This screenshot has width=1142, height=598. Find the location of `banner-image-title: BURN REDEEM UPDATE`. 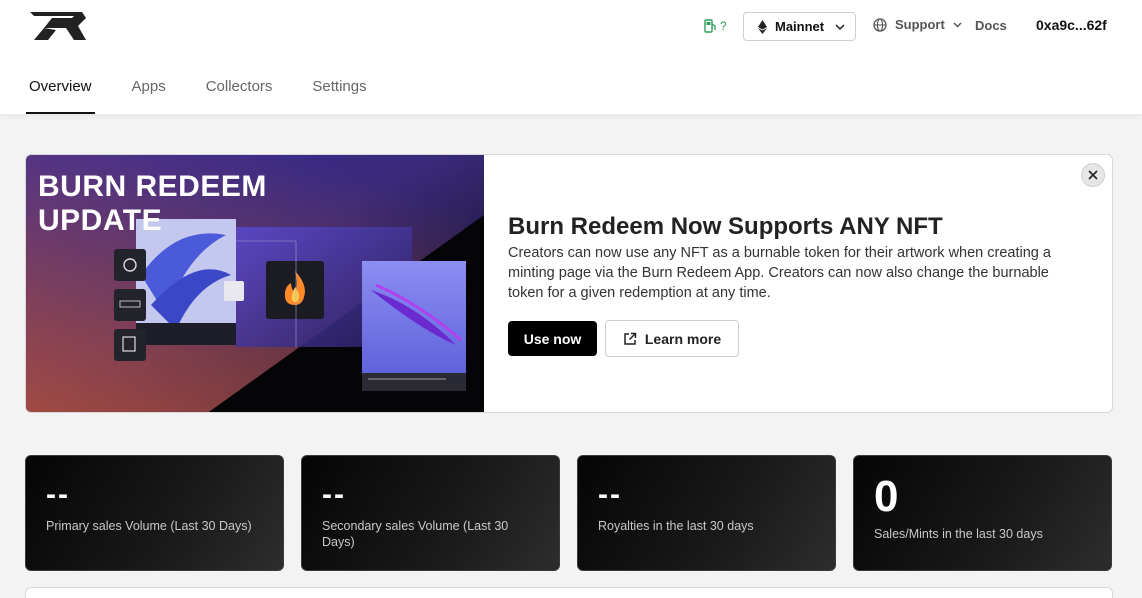

banner-image-title: BURN REDEEM UPDATE is located at coordinates (152, 204).